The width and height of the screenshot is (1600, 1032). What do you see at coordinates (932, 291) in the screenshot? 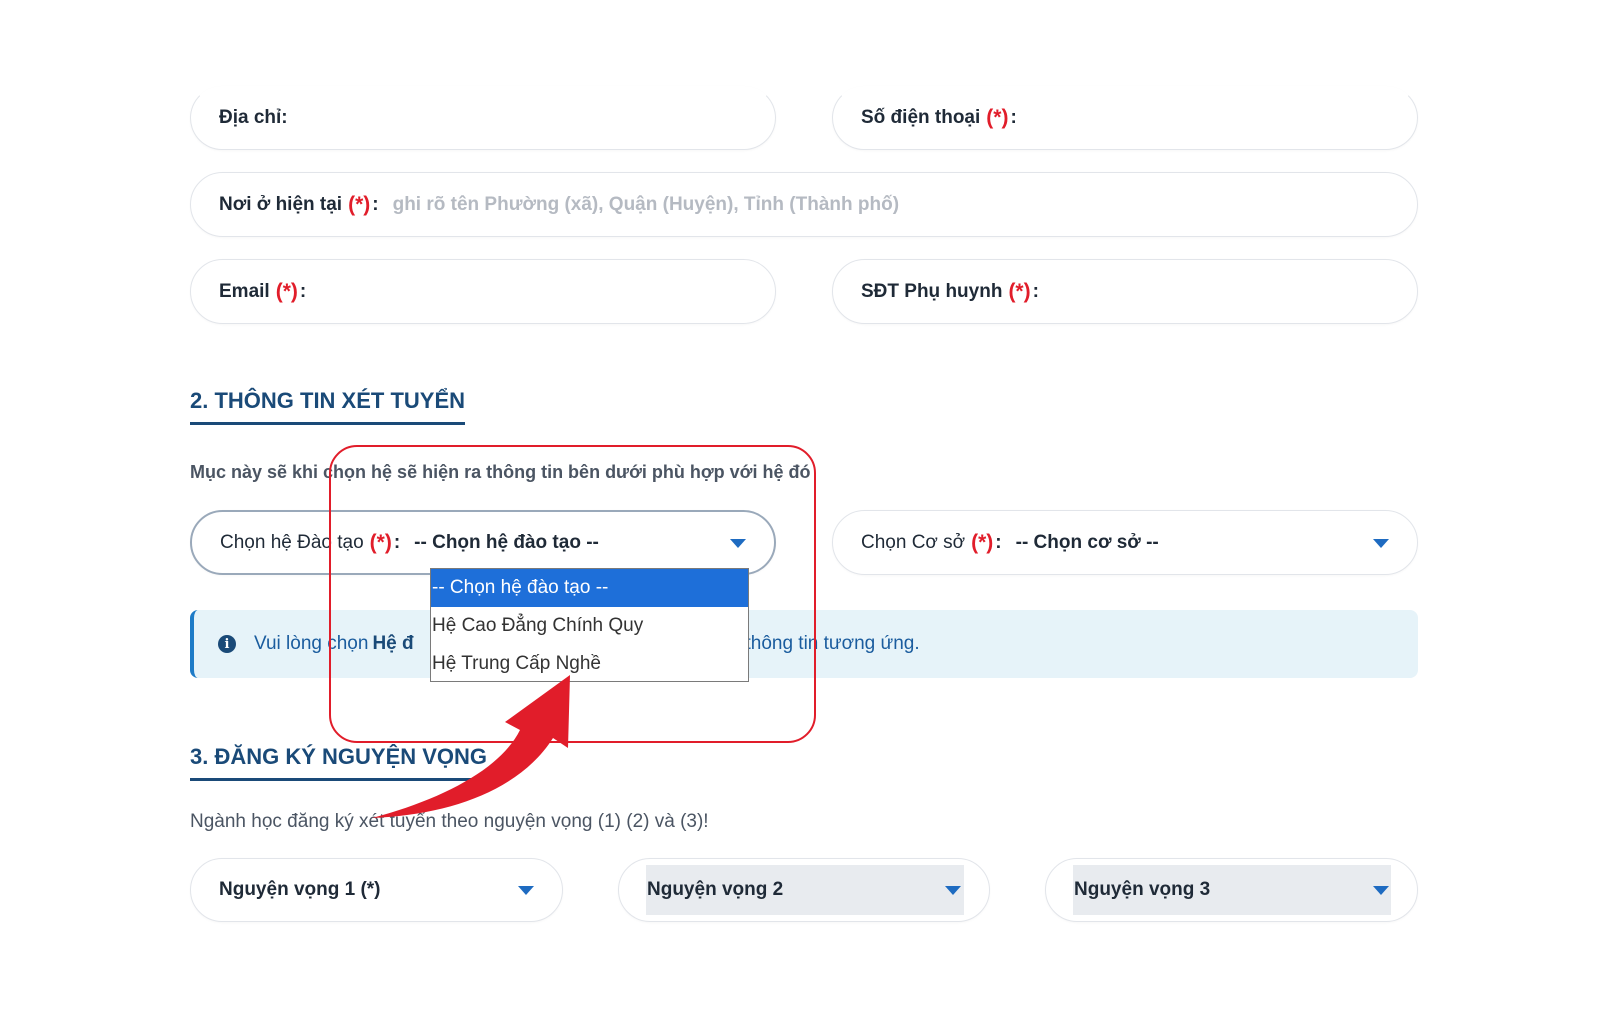
I see `parent-phone-label: SĐT Phụ huynh` at bounding box center [932, 291].